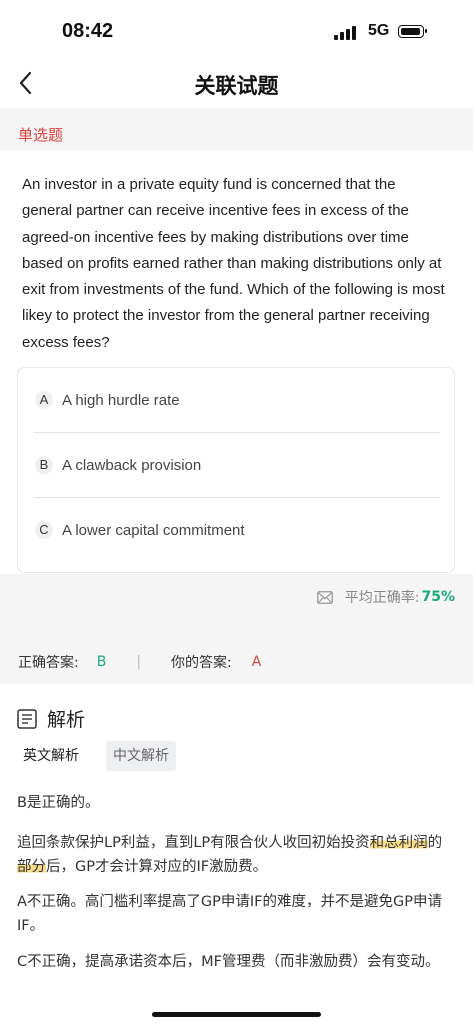 The width and height of the screenshot is (473, 1024). I want to click on option-letter: C, so click(44, 530).